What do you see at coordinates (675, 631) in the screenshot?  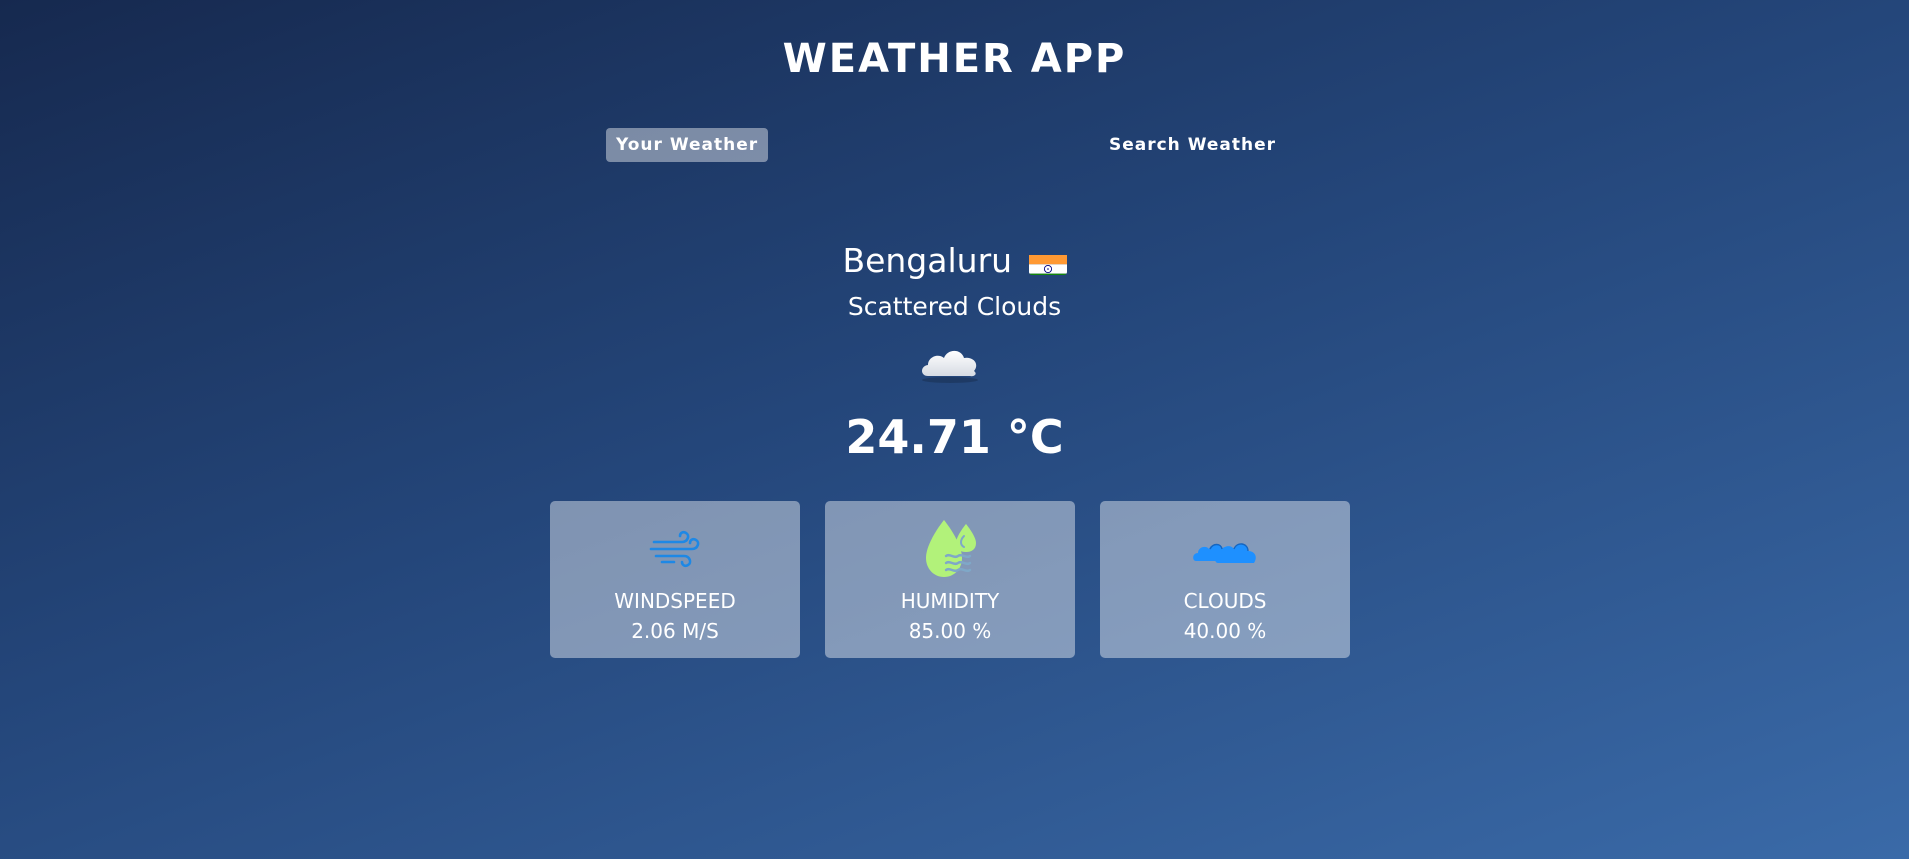 I see `windspeed-value: 2.06 M/S` at bounding box center [675, 631].